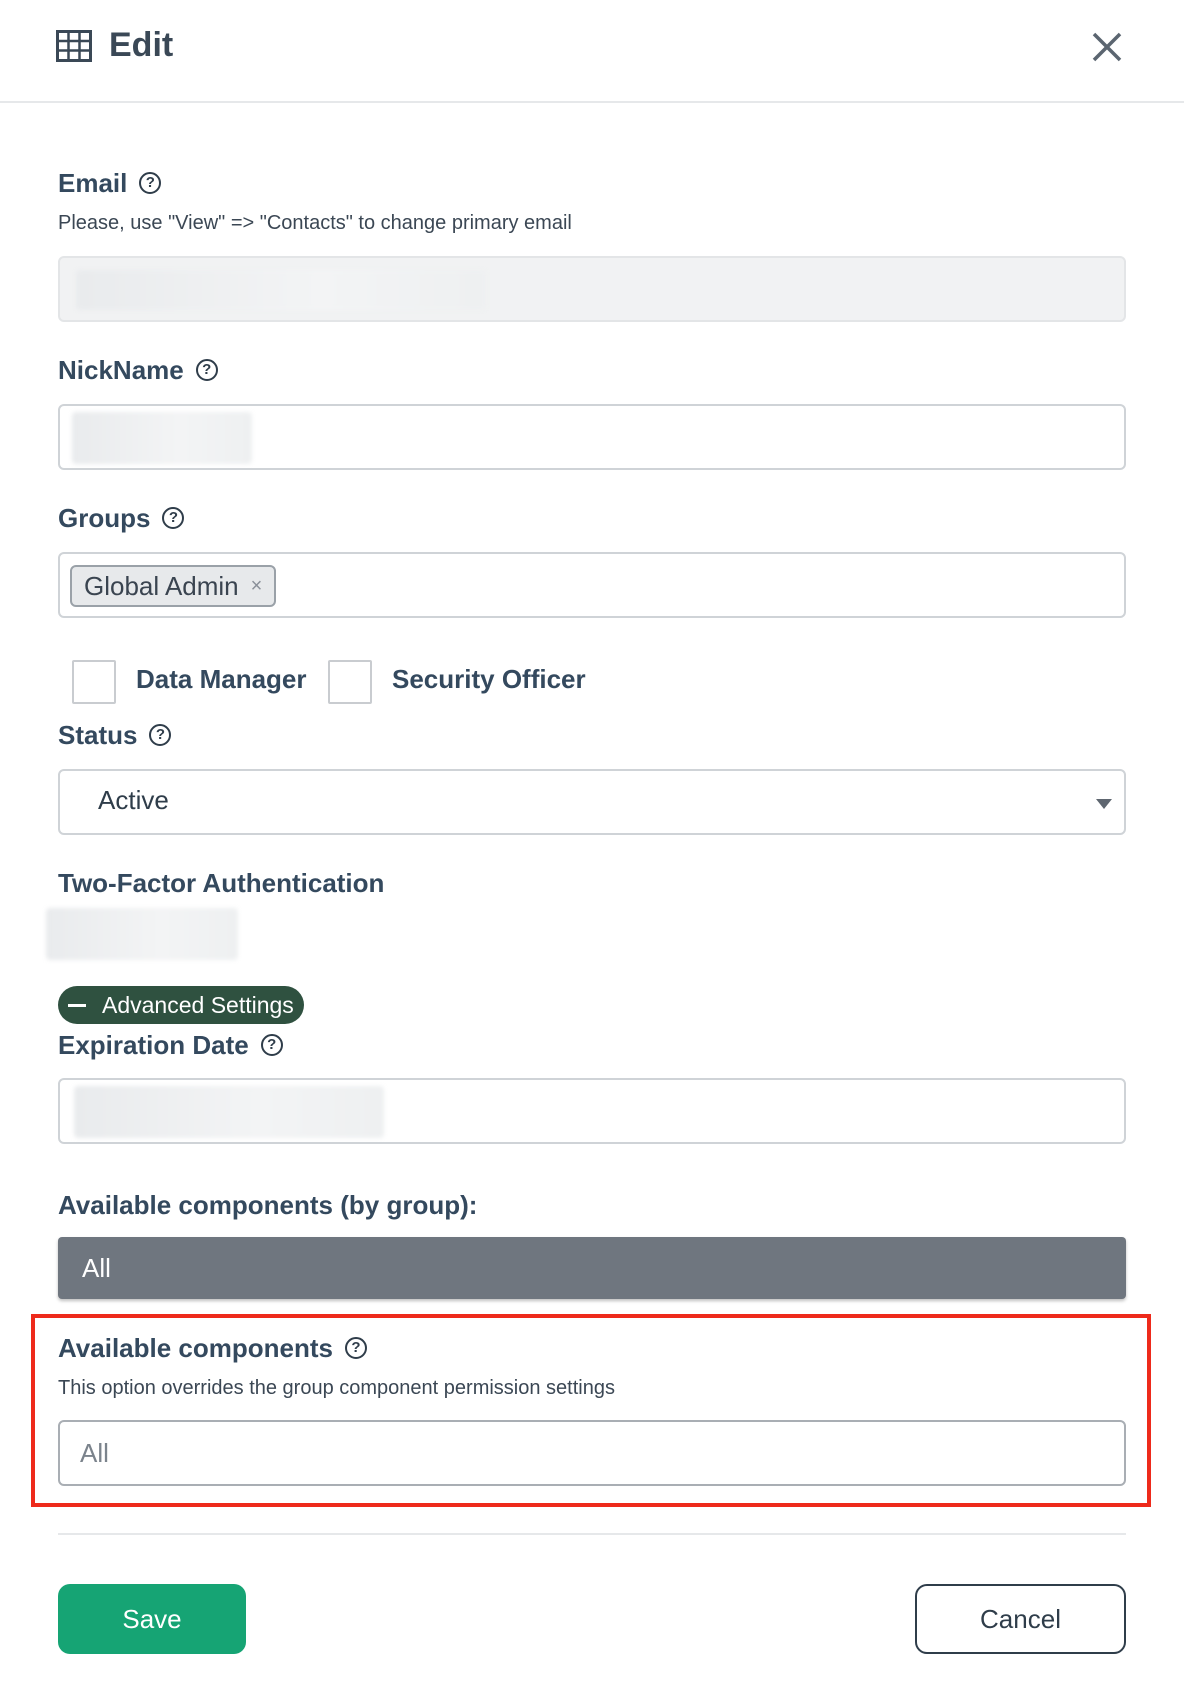 This screenshot has height=1694, width=1184. What do you see at coordinates (592, 802) in the screenshot?
I see `status-select: Active` at bounding box center [592, 802].